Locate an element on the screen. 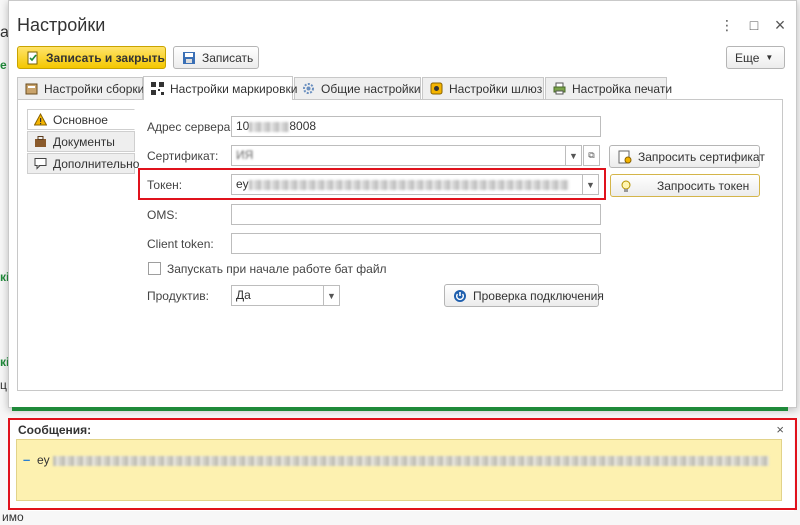  tab-build-settings: Настройки сборки is located at coordinates (81, 88).